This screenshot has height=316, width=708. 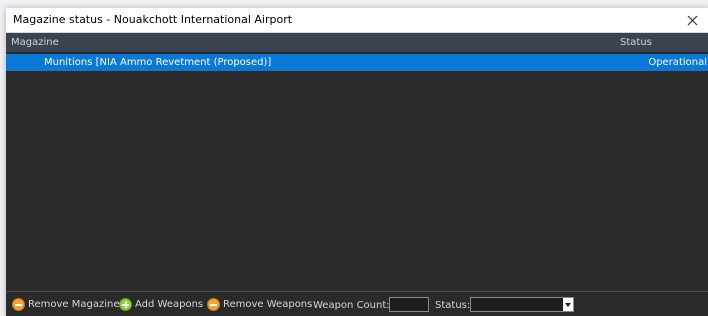 I want to click on plus-circle-icon, so click(x=125, y=304).